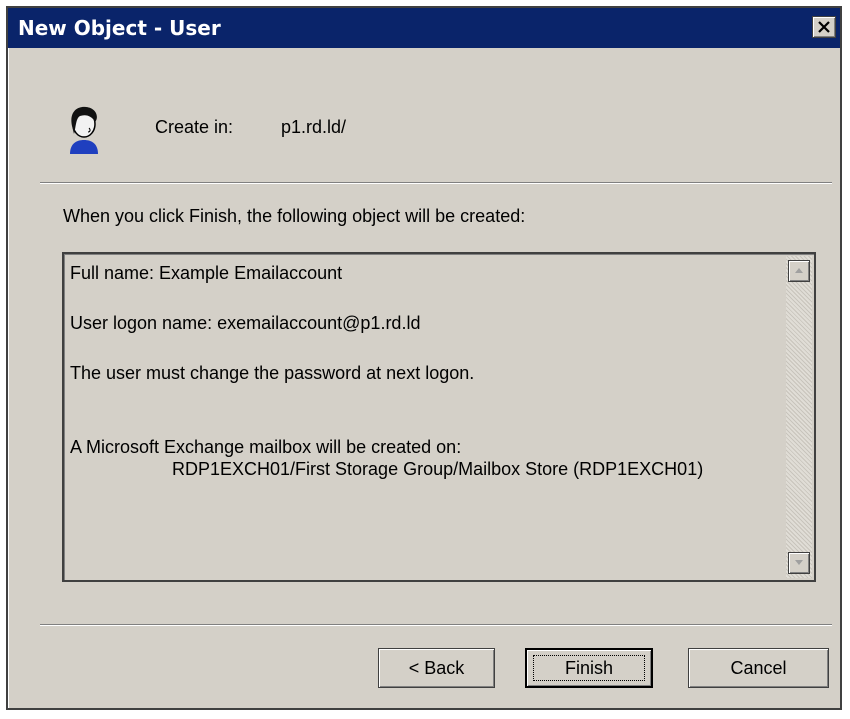  What do you see at coordinates (436, 668) in the screenshot?
I see `back-button: < Back` at bounding box center [436, 668].